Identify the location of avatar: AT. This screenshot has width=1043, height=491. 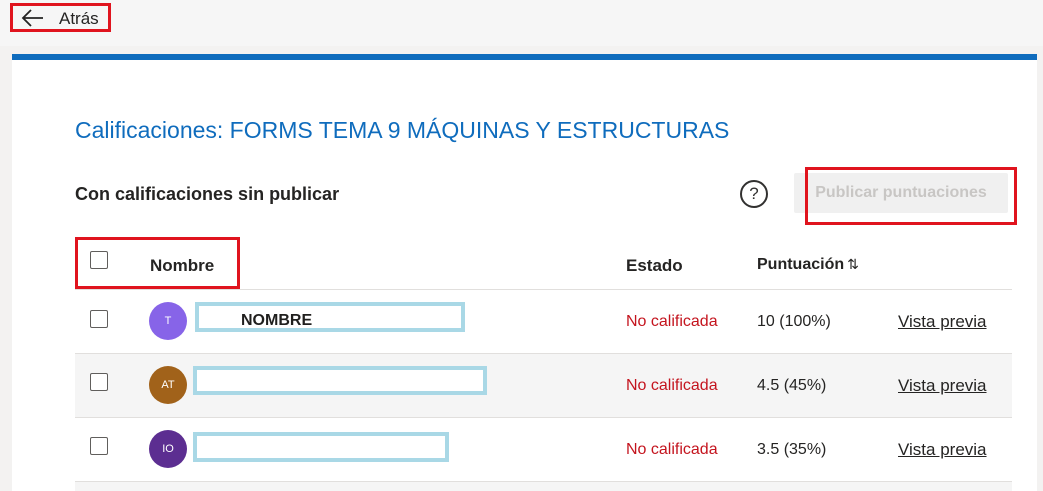
(168, 385).